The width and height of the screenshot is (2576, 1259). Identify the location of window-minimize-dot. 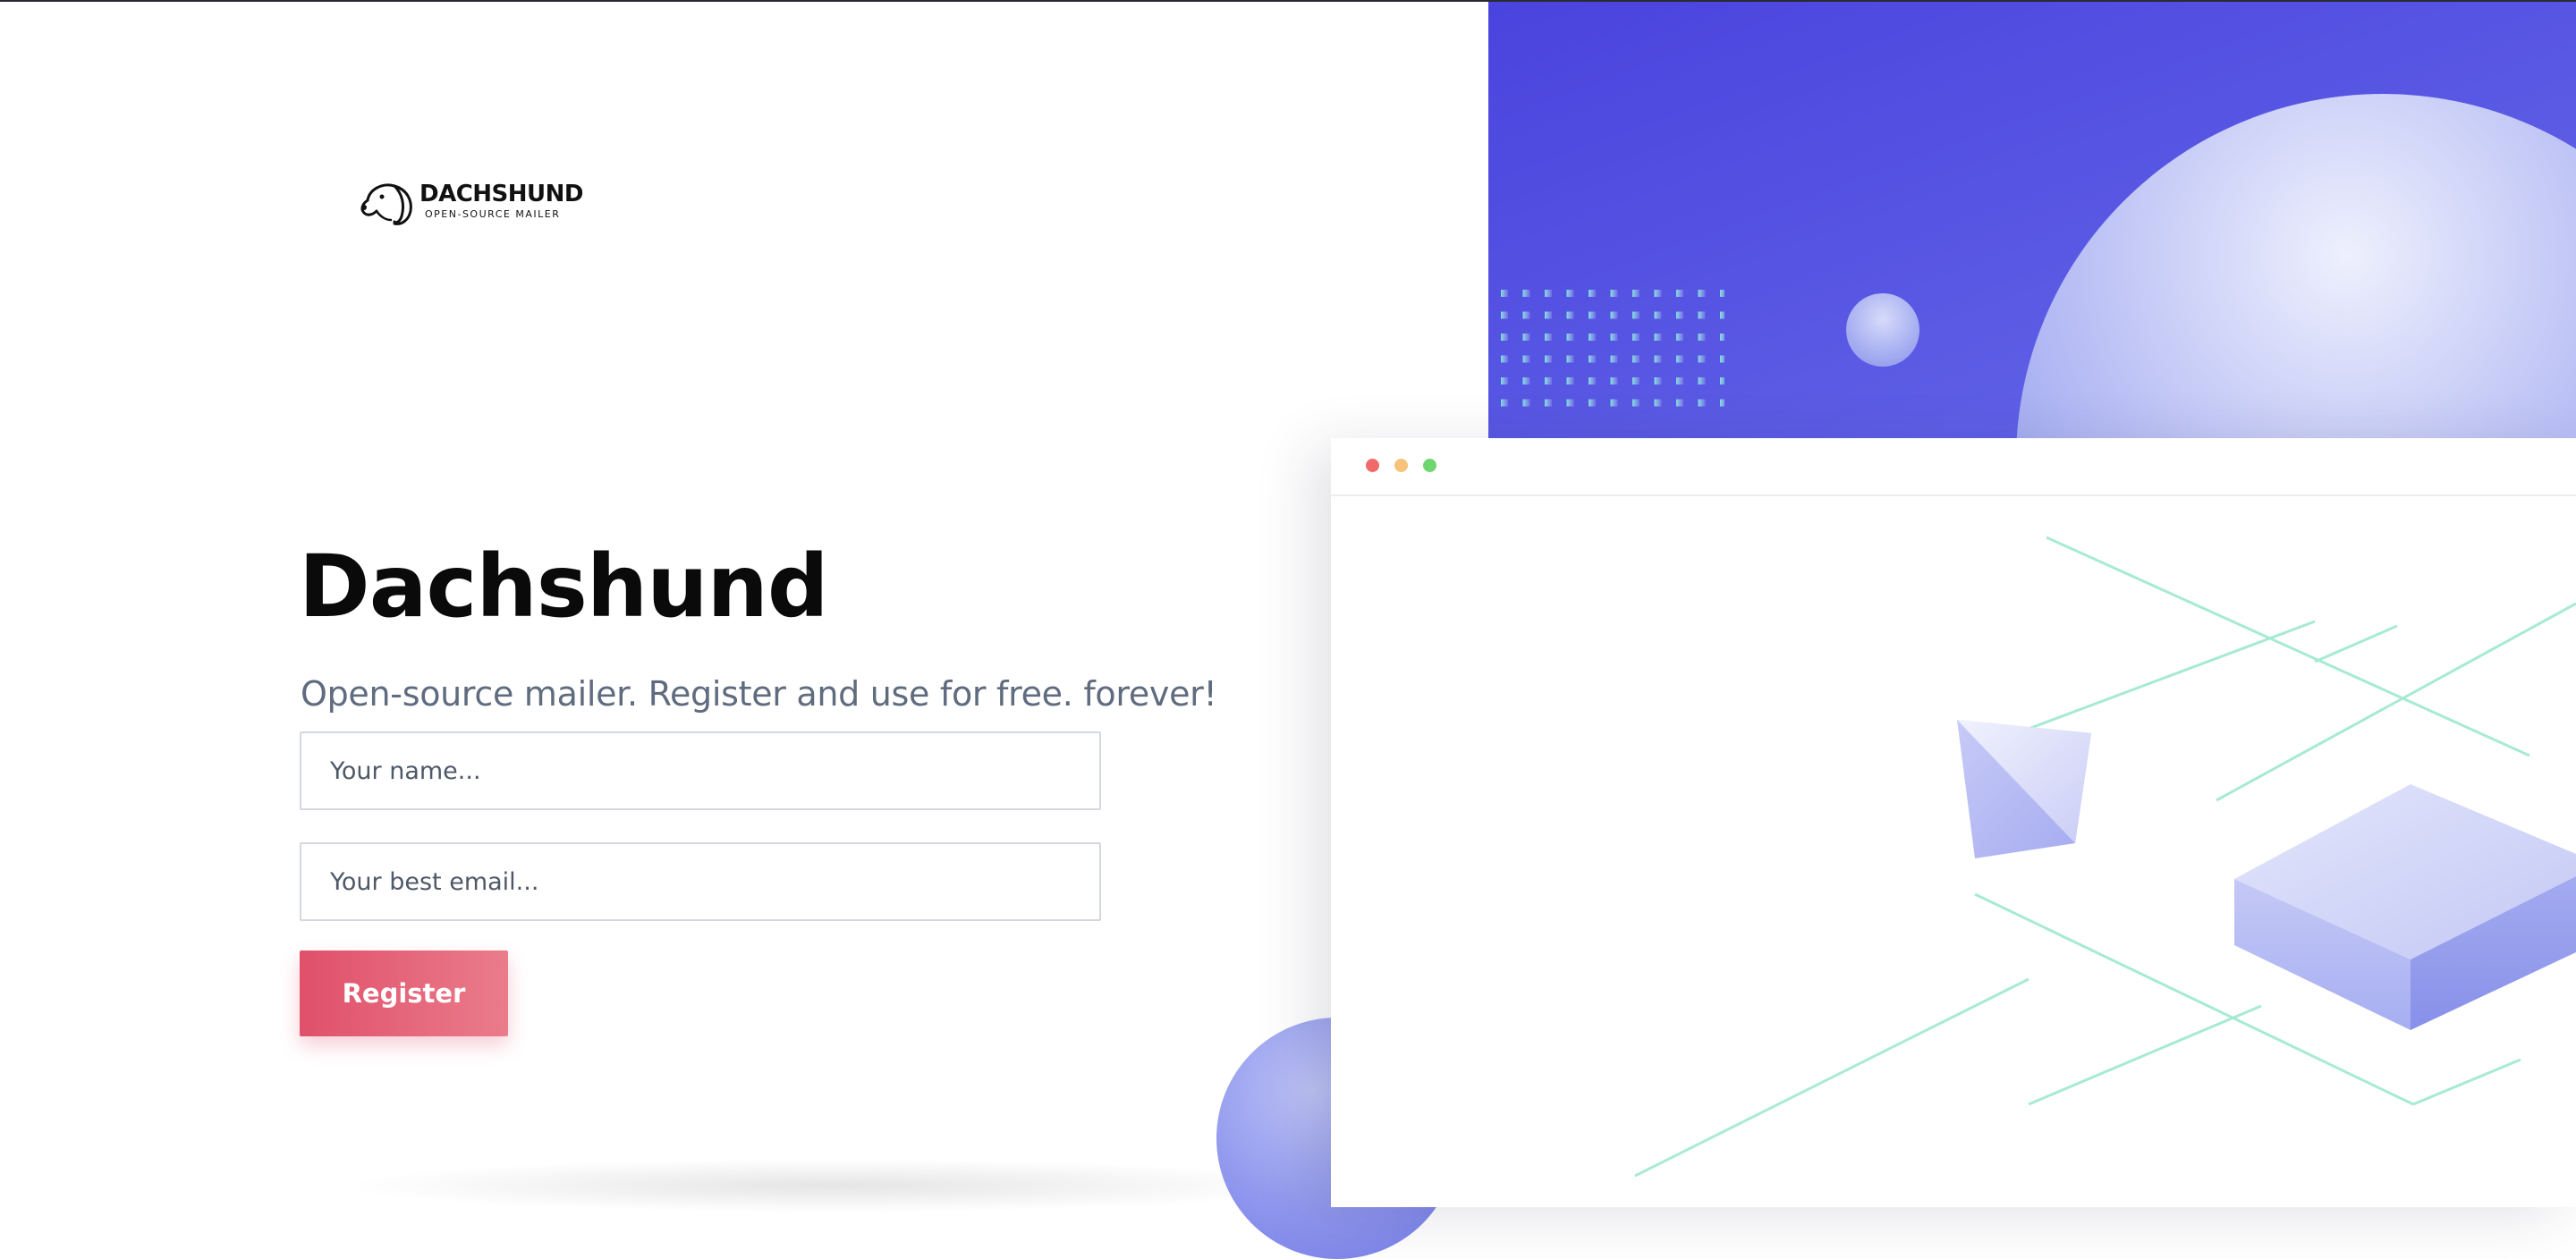
(1401, 466).